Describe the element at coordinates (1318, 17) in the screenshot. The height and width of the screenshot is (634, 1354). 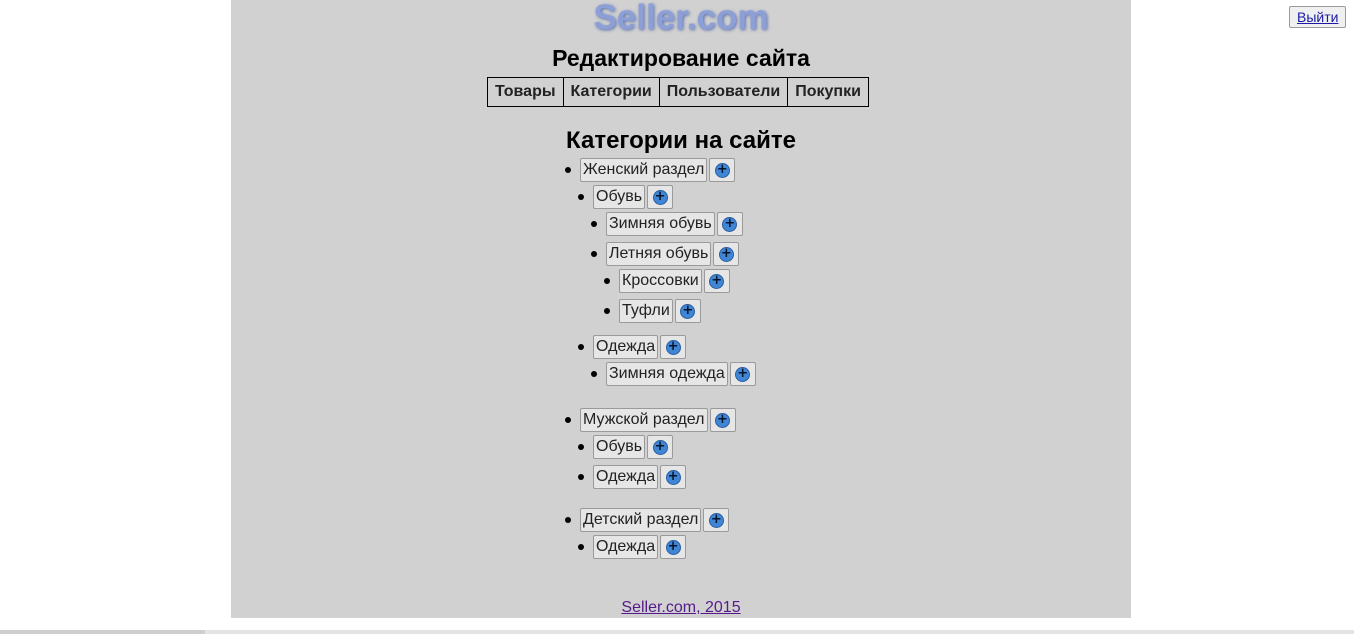
I see `logout-button: Выйти` at that location.